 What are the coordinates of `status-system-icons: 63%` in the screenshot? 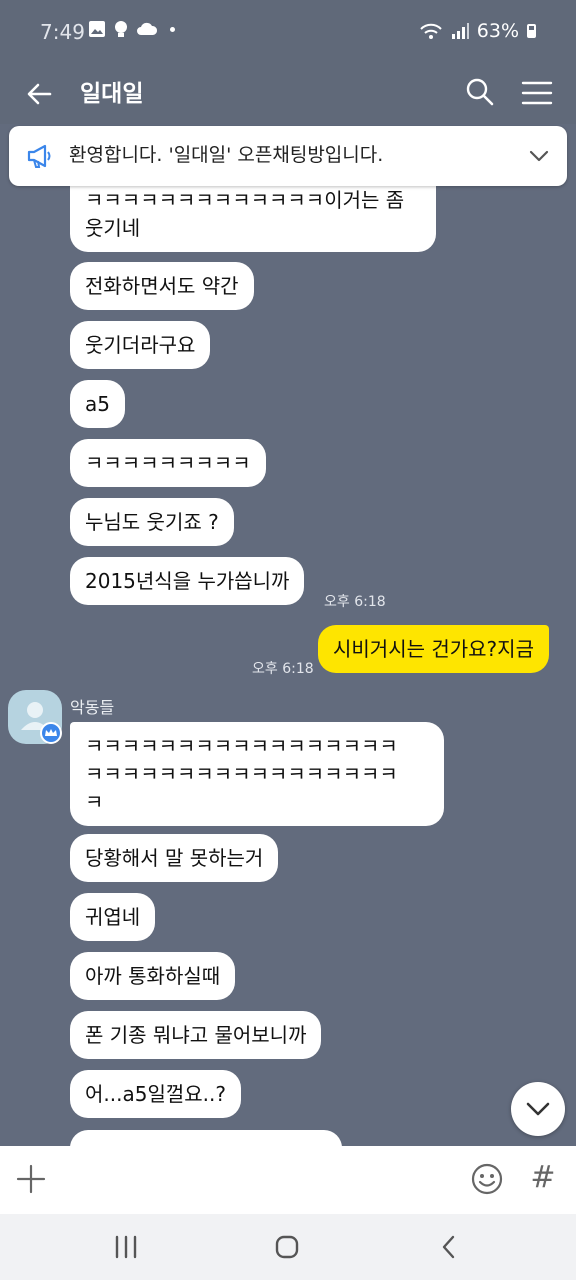 It's located at (477, 31).